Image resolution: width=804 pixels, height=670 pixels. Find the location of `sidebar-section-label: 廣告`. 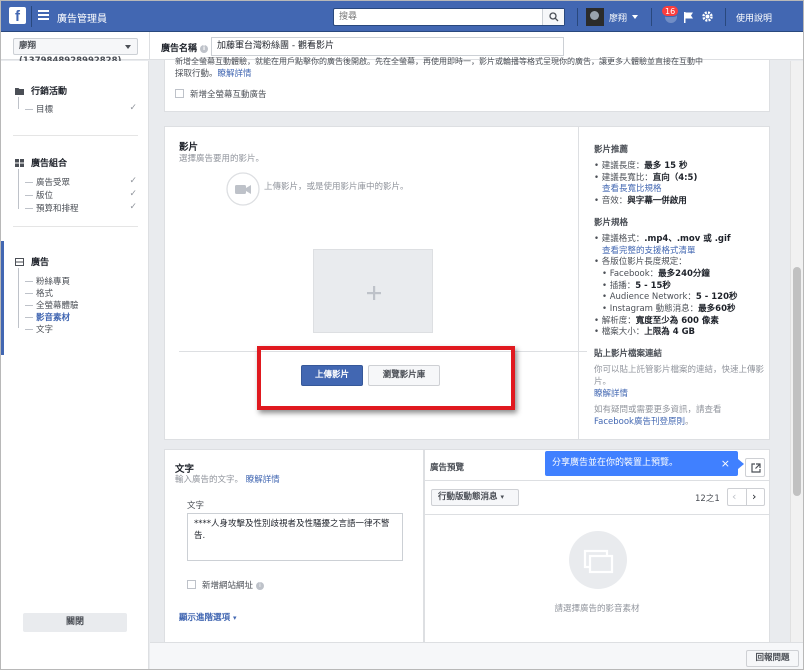

sidebar-section-label: 廣告 is located at coordinates (40, 263).